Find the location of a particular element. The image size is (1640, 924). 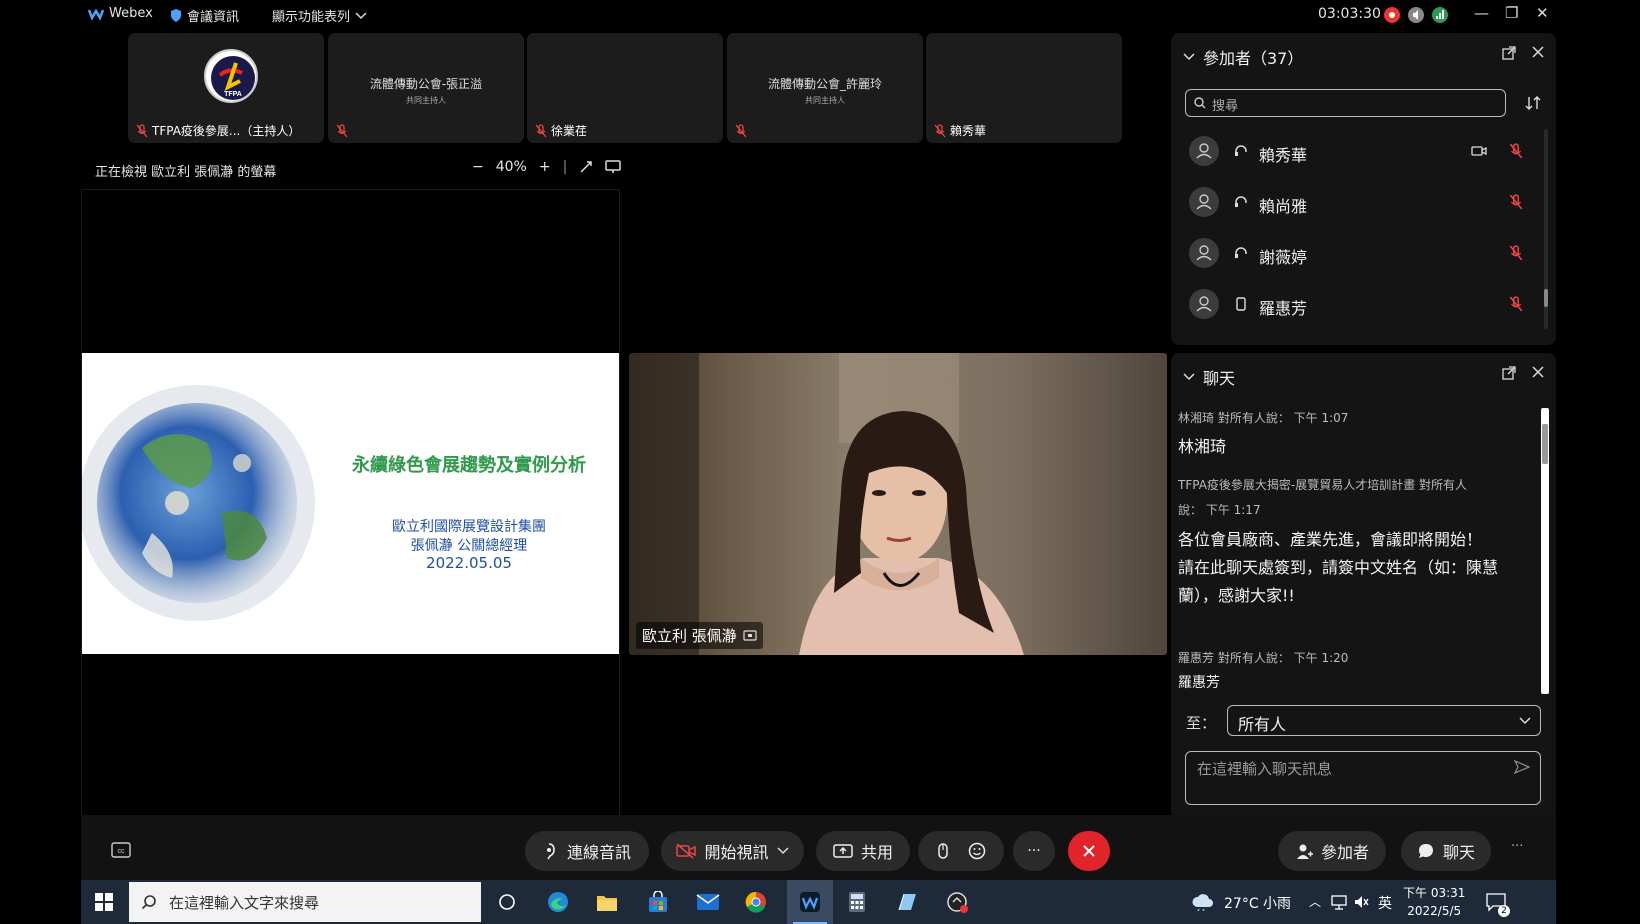

slide-title: 永續綠色會展趨勢及實例分析 is located at coordinates (469, 465).